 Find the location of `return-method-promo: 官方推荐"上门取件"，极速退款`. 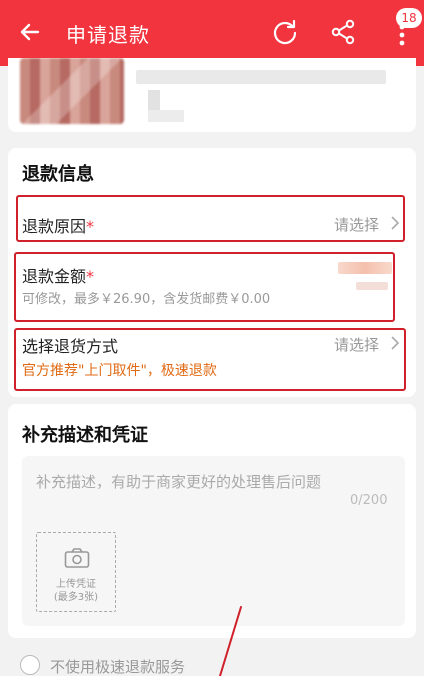

return-method-promo: 官方推荐"上门取件"，极速退款 is located at coordinates (119, 371).